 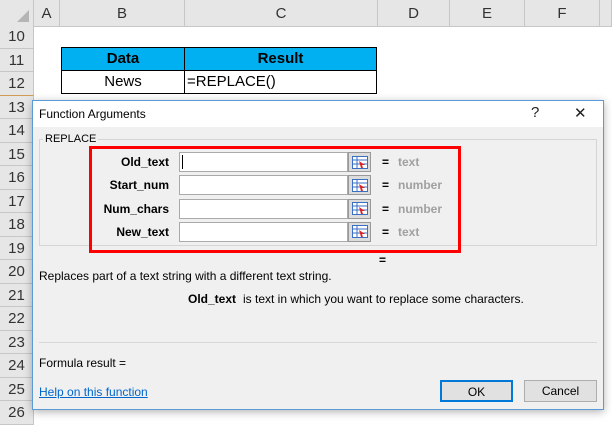 I want to click on row-header-21: 21, so click(x=17, y=295).